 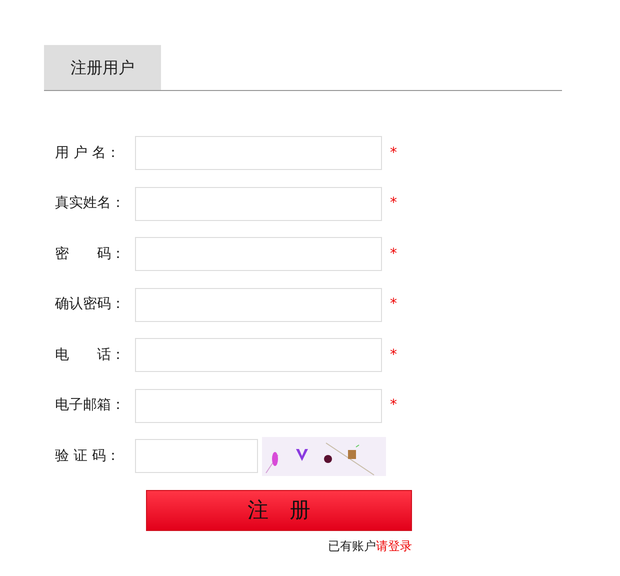 What do you see at coordinates (394, 546) in the screenshot?
I see `login-link: 请登录` at bounding box center [394, 546].